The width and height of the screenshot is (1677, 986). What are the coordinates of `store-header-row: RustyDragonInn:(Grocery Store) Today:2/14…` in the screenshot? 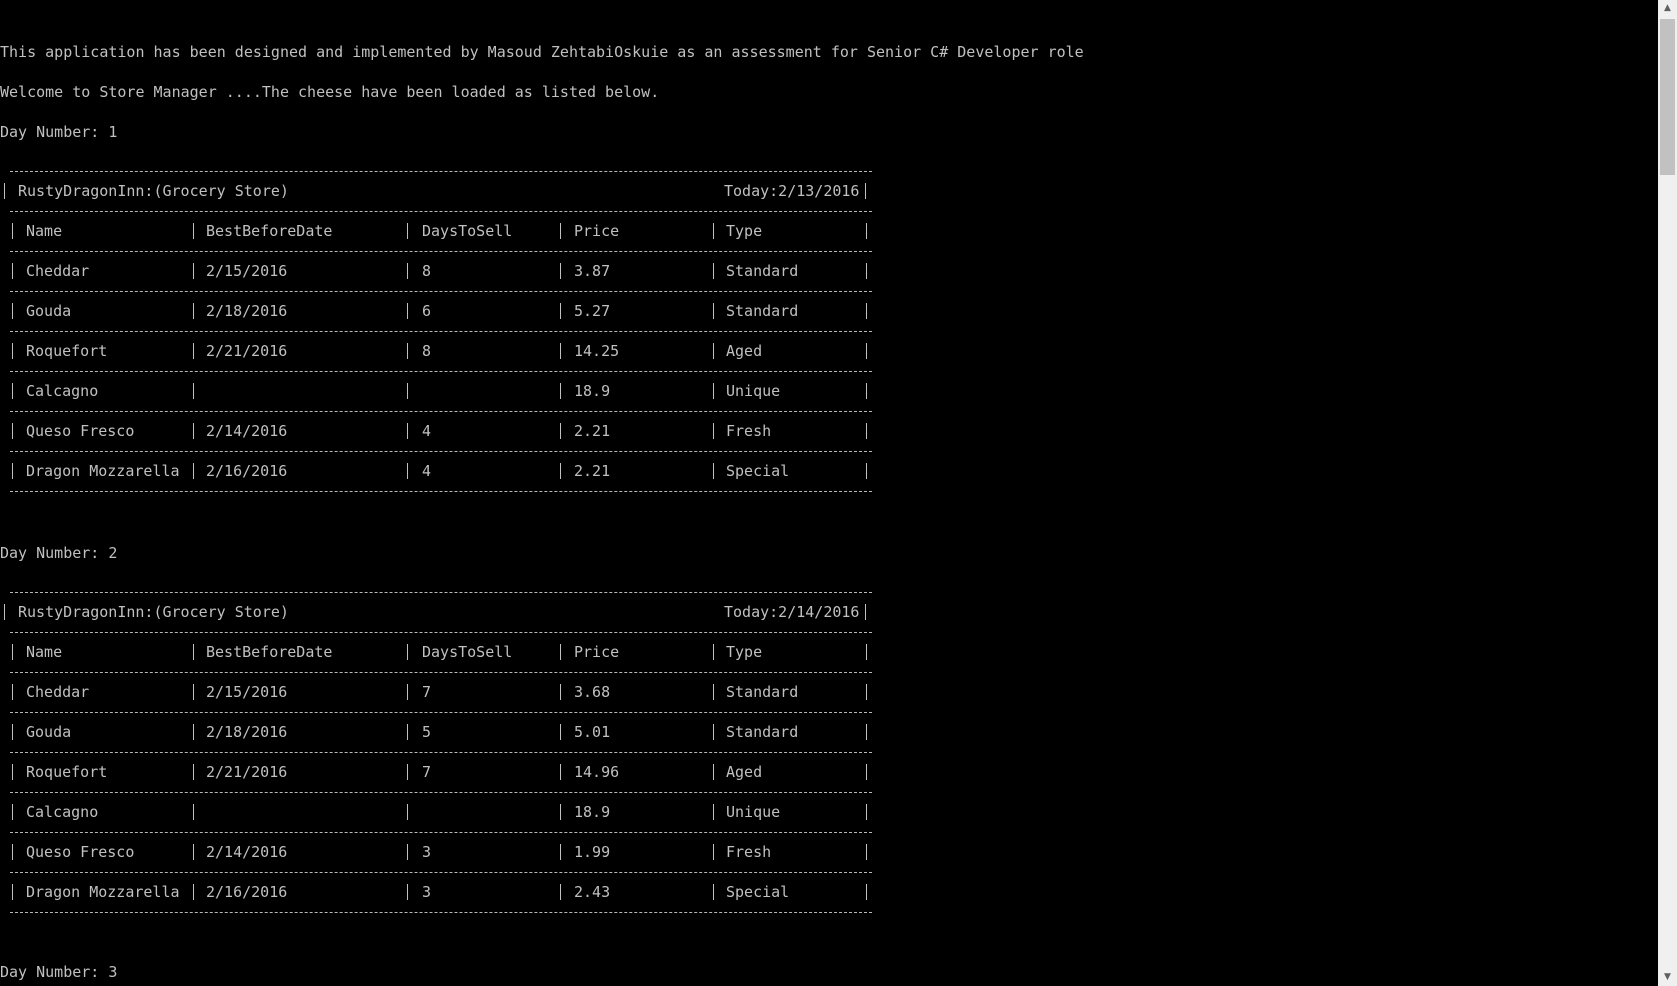 It's located at (440, 612).